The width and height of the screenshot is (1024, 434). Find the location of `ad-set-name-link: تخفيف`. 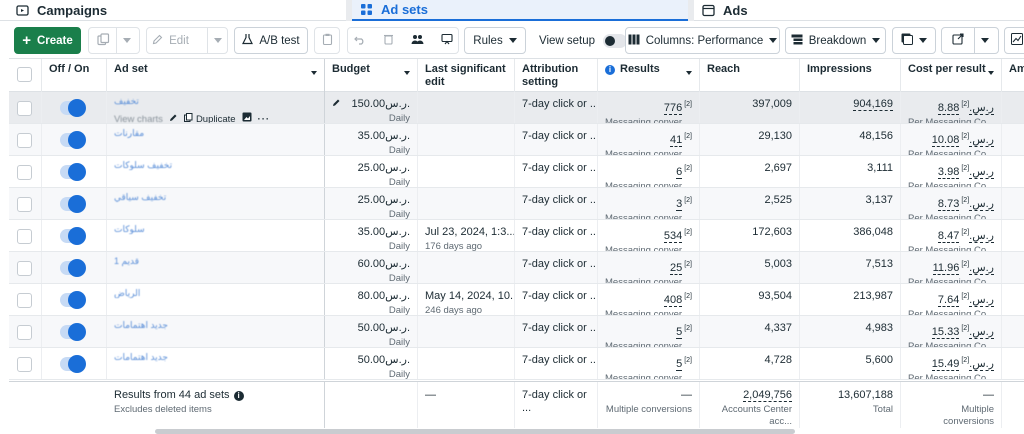

ad-set-name-link: تخفيف is located at coordinates (215, 101).